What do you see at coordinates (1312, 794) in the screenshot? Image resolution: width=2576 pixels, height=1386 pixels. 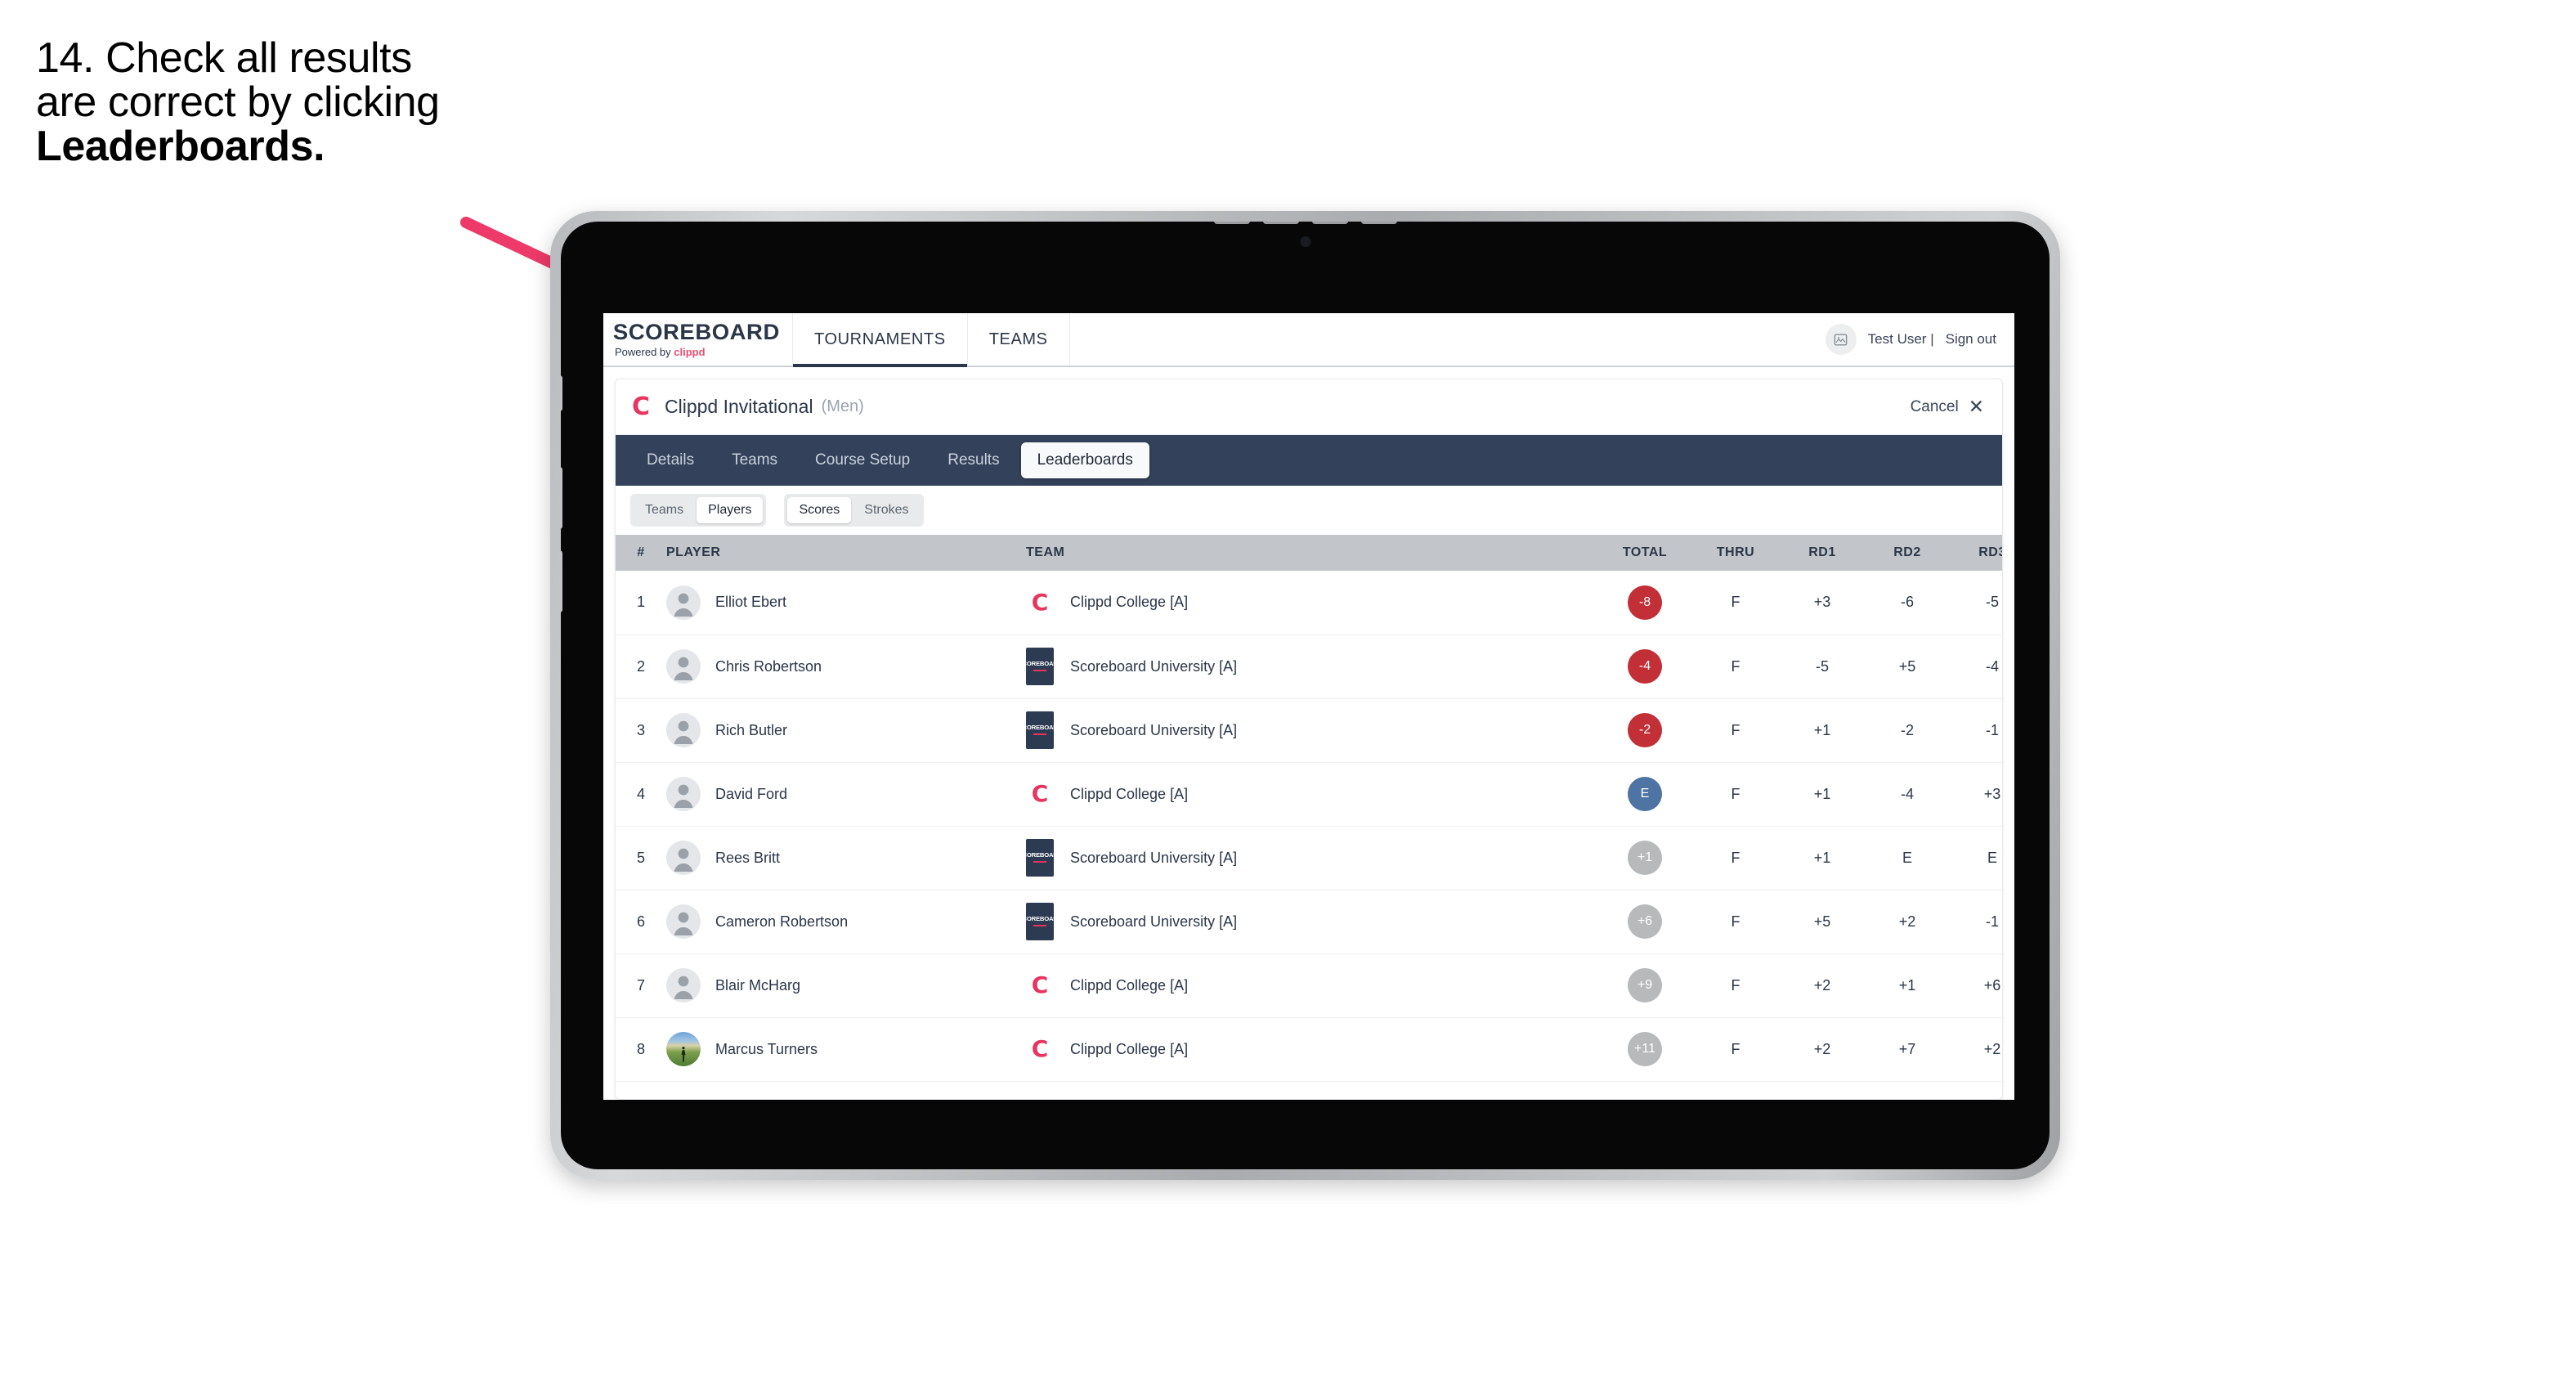 I see `cell-team: C Clippd College [A]` at bounding box center [1312, 794].